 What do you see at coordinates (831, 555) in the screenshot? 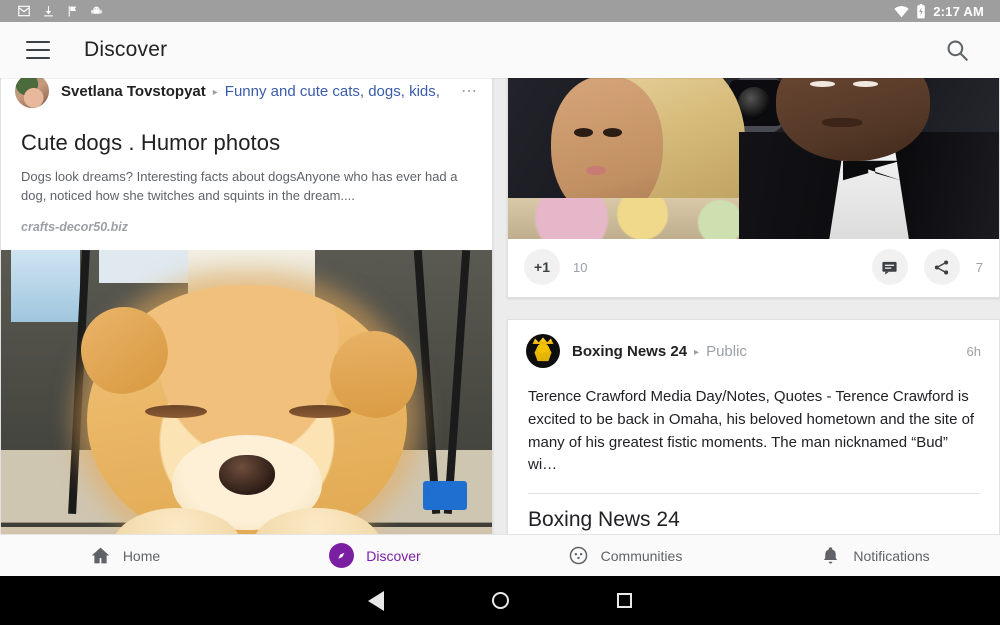
I see `bell-icon` at bounding box center [831, 555].